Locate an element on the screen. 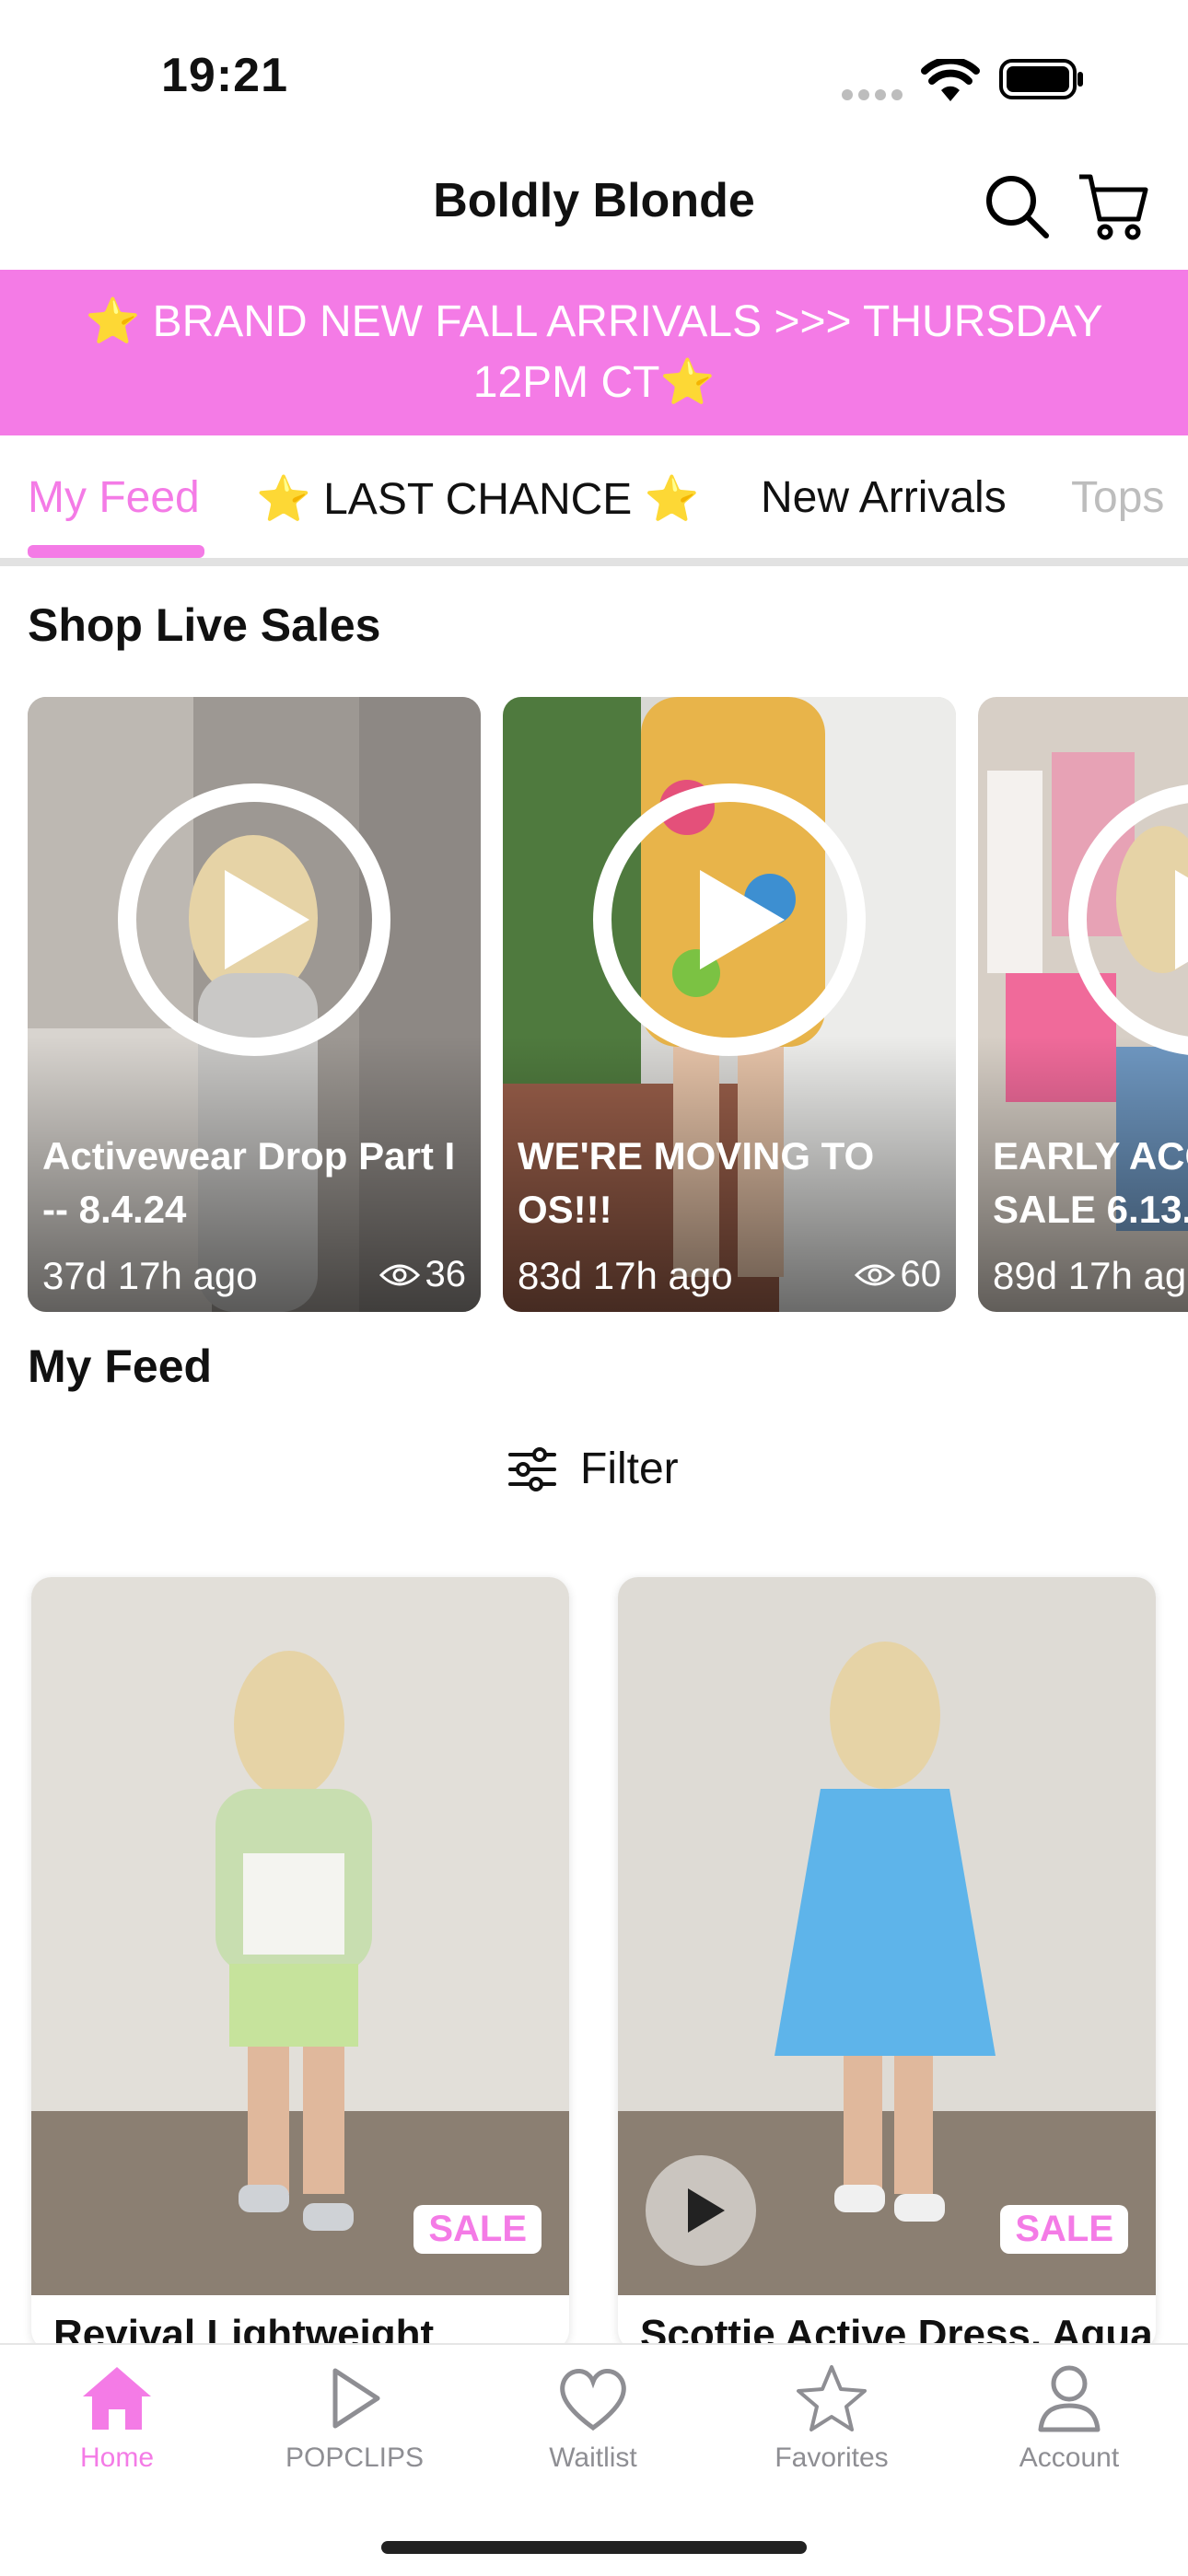 Image resolution: width=1188 pixels, height=2576 pixels. nav-label: Home is located at coordinates (117, 2458).